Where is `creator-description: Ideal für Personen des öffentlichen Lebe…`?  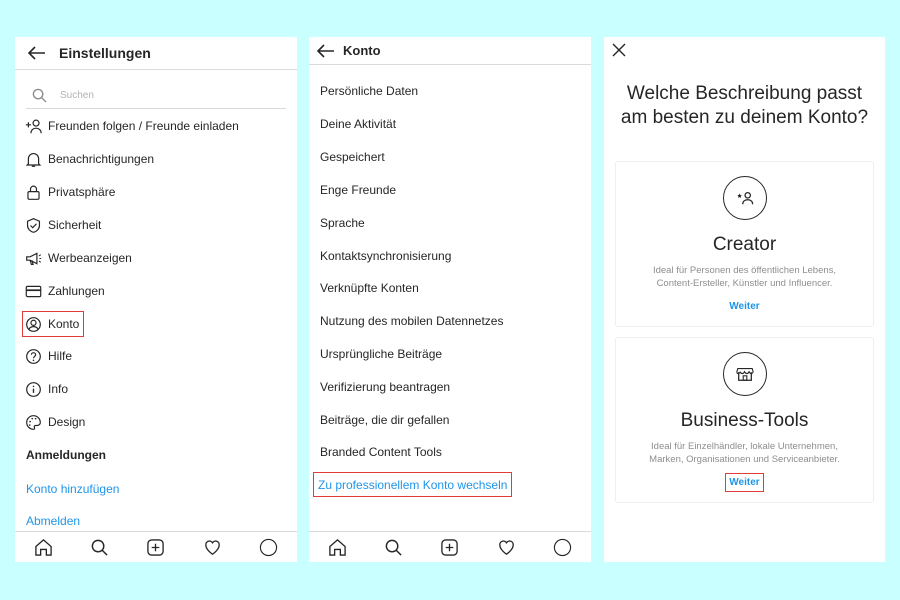 creator-description: Ideal für Personen des öffentlichen Lebe… is located at coordinates (744, 277).